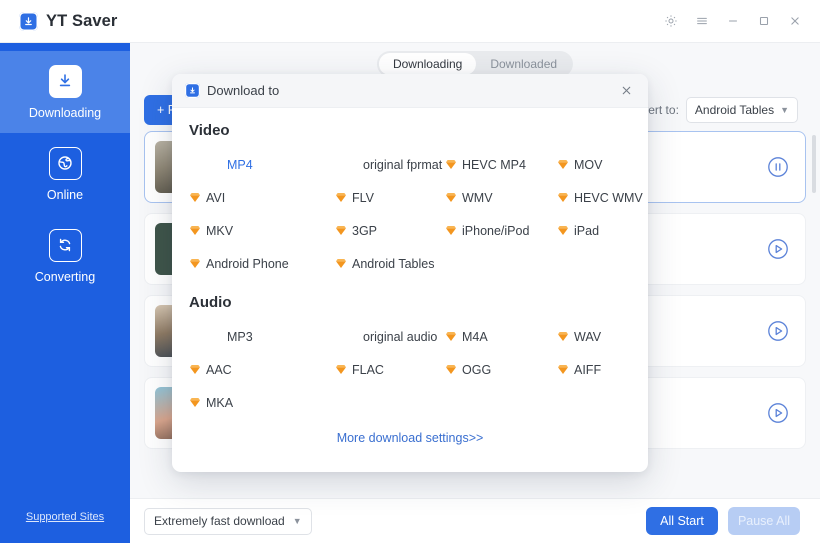 The width and height of the screenshot is (820, 543). Describe the element at coordinates (588, 164) in the screenshot. I see `format-label: MOV` at that location.